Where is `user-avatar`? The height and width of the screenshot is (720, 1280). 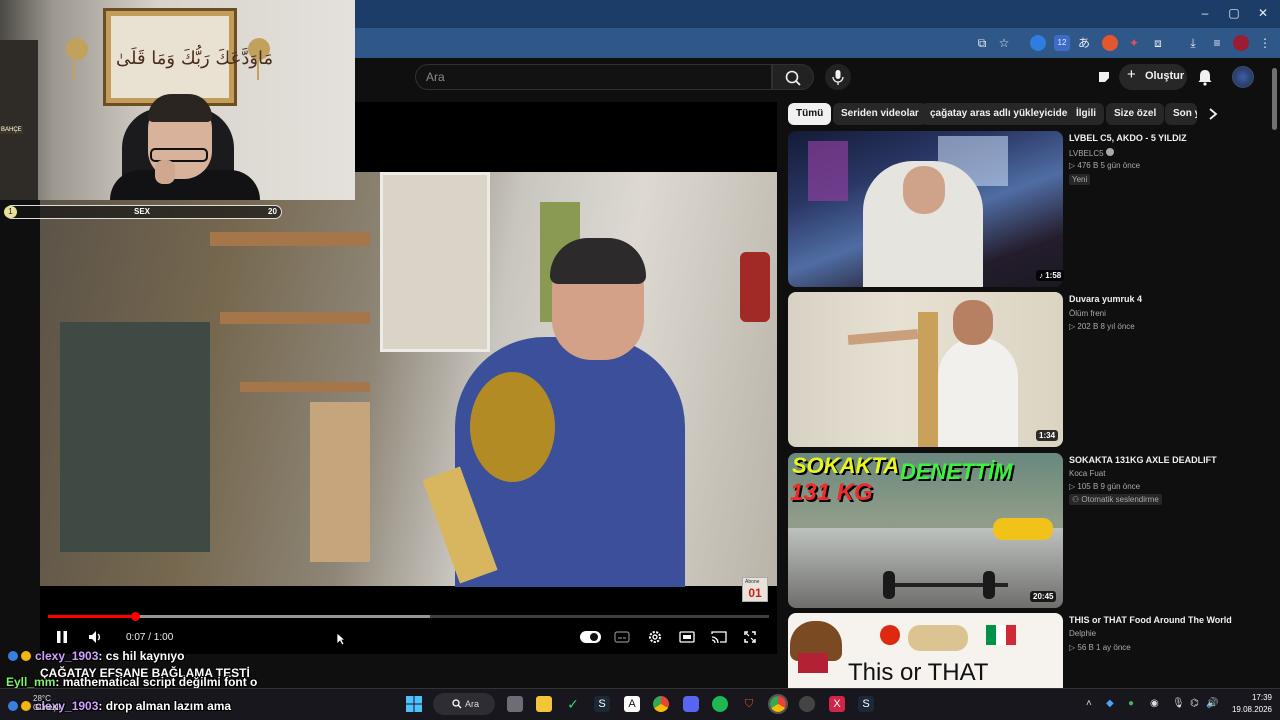
user-avatar is located at coordinates (1243, 77).